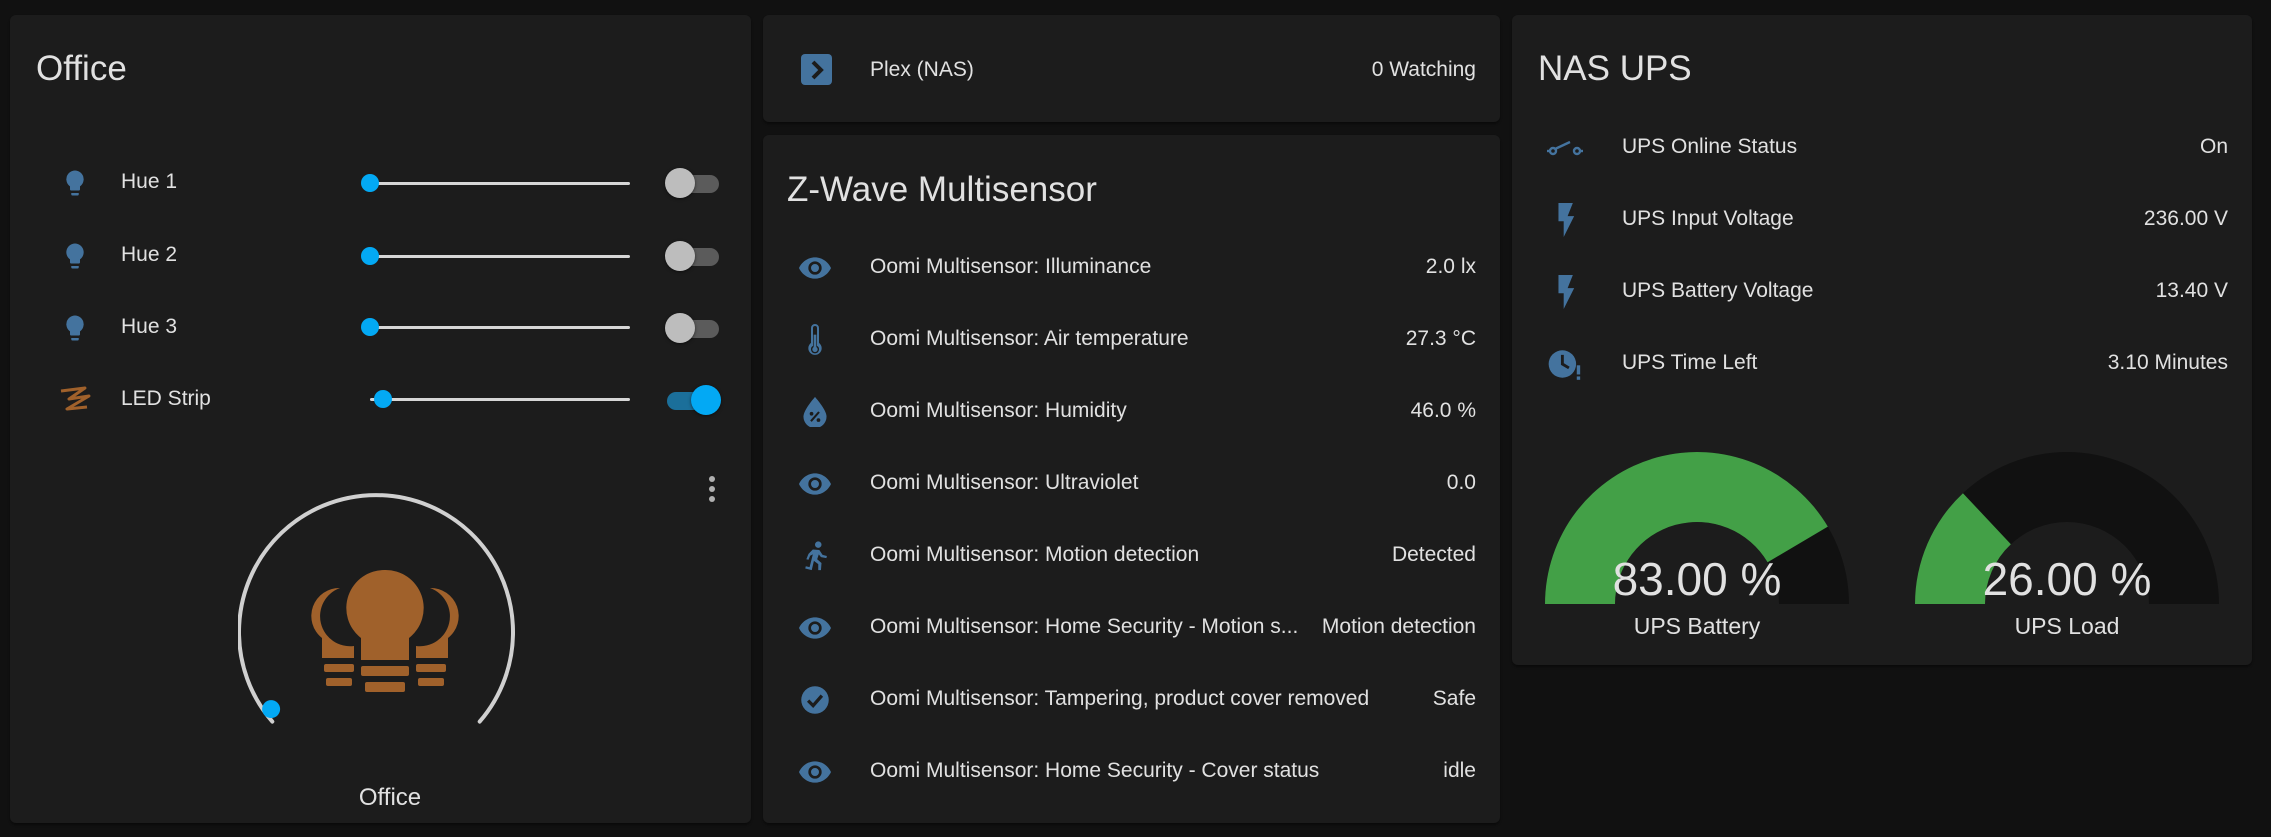 This screenshot has width=2271, height=837. Describe the element at coordinates (2185, 218) in the screenshot. I see `row-value-ups-input-voltage: 236.00 V` at that location.